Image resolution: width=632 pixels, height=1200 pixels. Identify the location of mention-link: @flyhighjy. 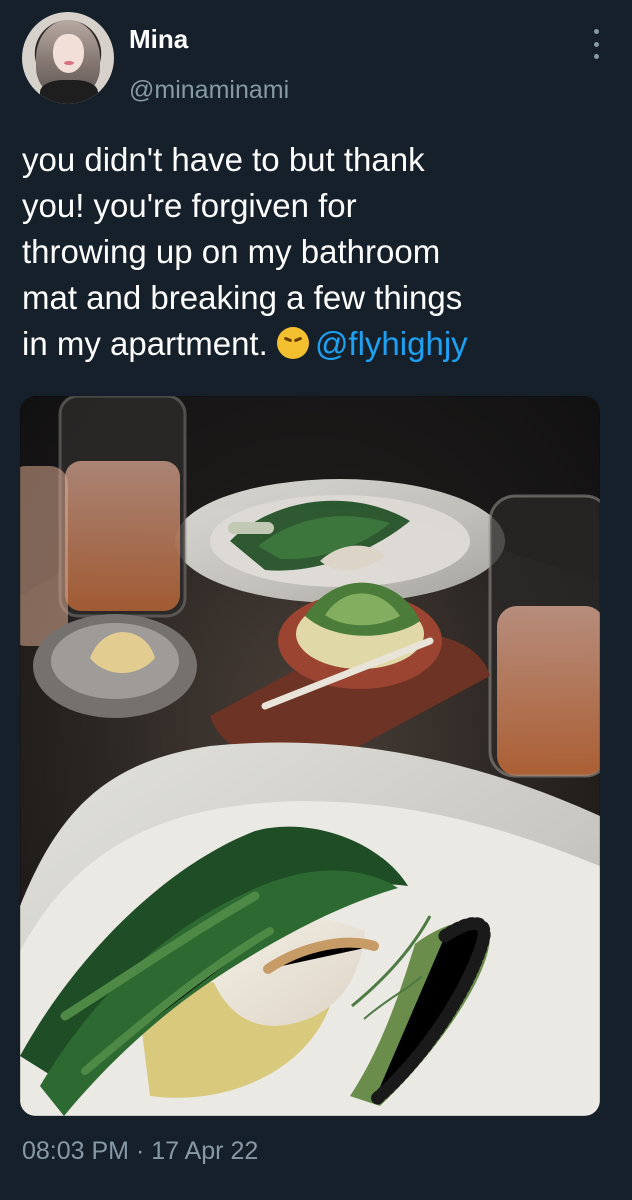
(391, 343).